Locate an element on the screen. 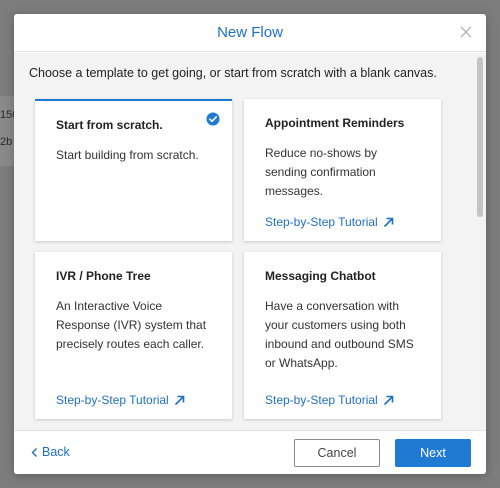 Image resolution: width=500 pixels, height=488 pixels. modal-footer: Back Cancel Next is located at coordinates (250, 452).